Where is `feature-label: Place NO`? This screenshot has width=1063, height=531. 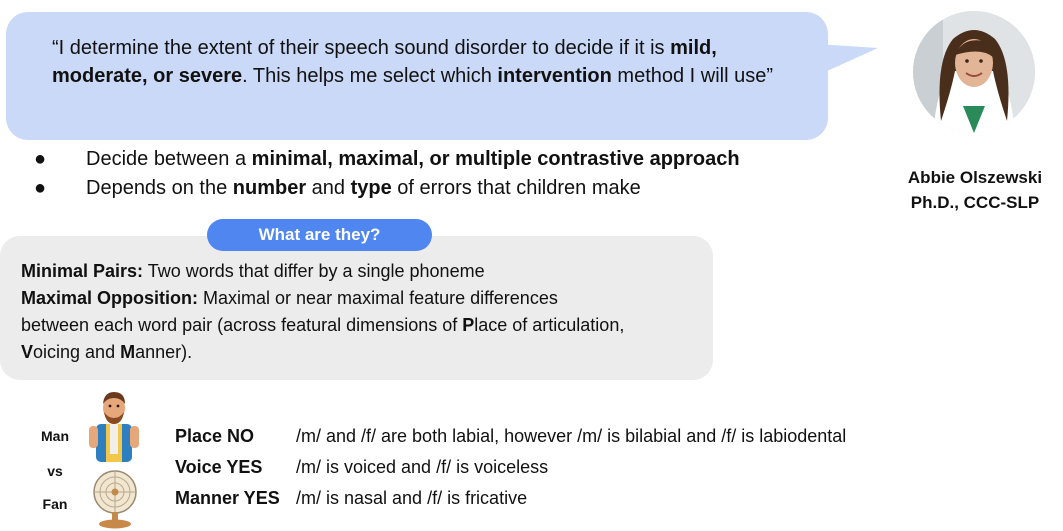 feature-label: Place NO is located at coordinates (215, 436).